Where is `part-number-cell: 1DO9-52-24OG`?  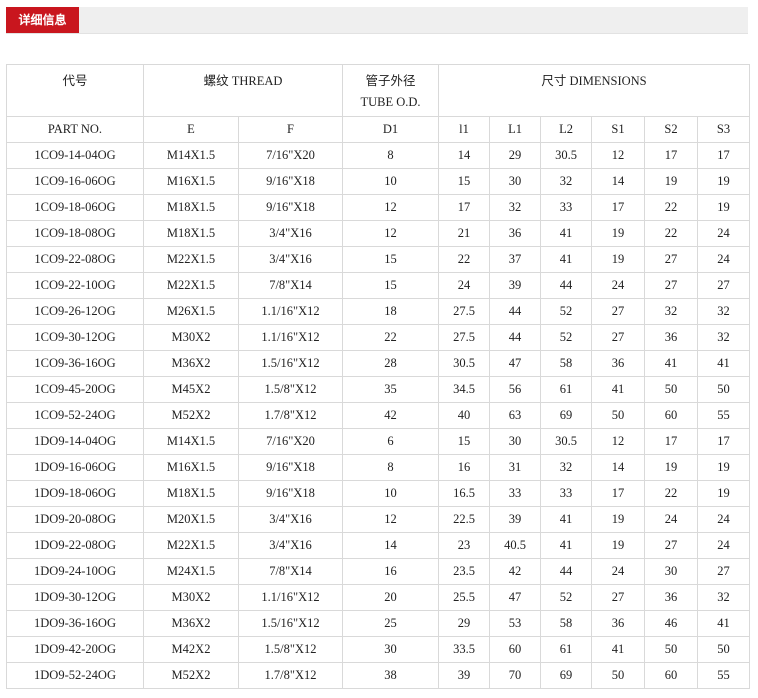
part-number-cell: 1DO9-52-24OG is located at coordinates (75, 675).